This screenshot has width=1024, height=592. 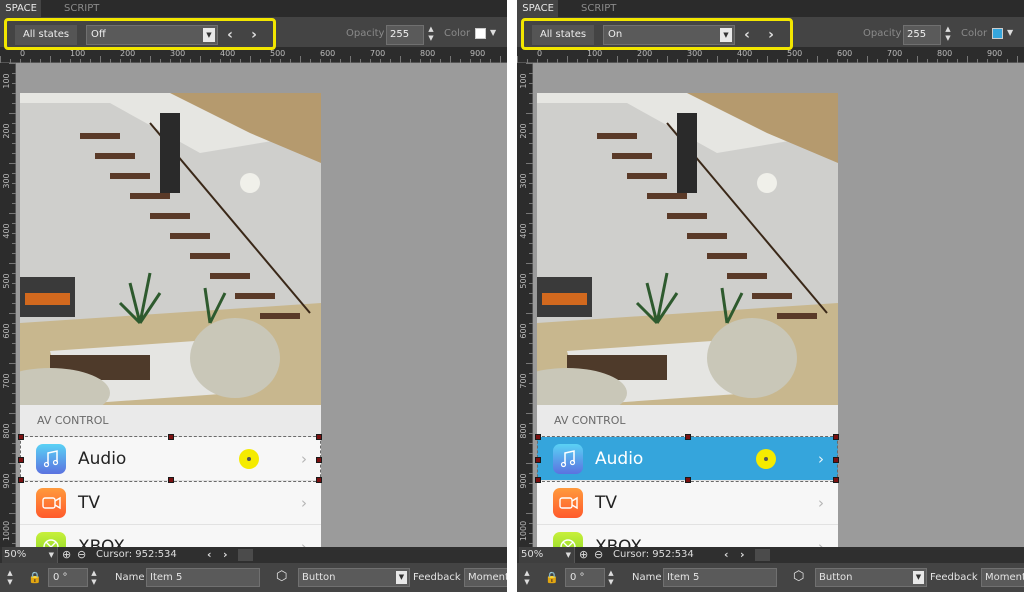 I want to click on xbox-icon, so click(x=568, y=539).